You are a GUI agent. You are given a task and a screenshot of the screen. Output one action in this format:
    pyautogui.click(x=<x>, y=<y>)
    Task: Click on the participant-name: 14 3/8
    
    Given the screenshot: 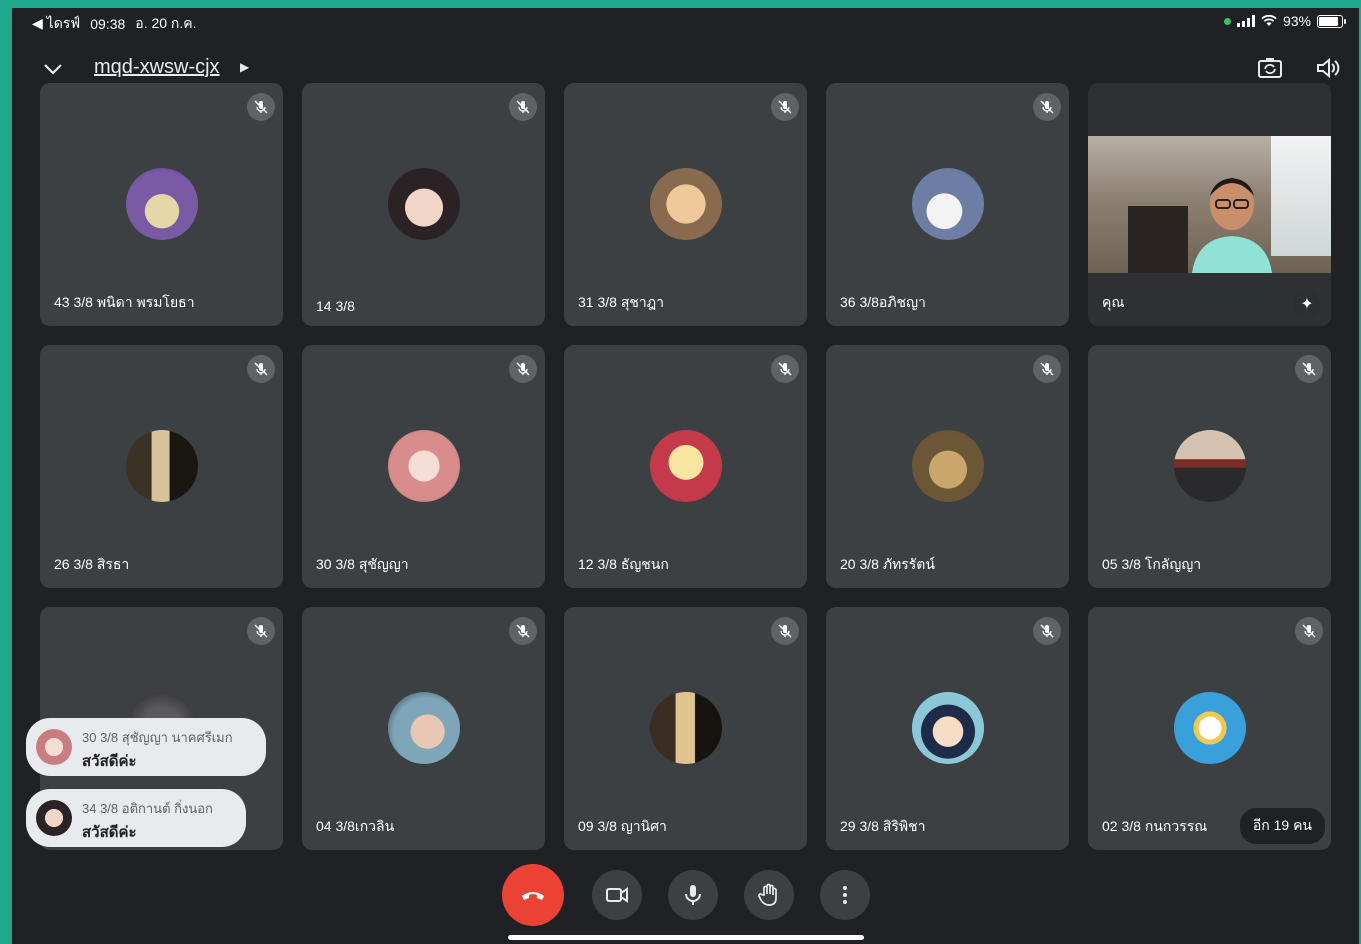 What is the action you would take?
    pyautogui.click(x=335, y=306)
    